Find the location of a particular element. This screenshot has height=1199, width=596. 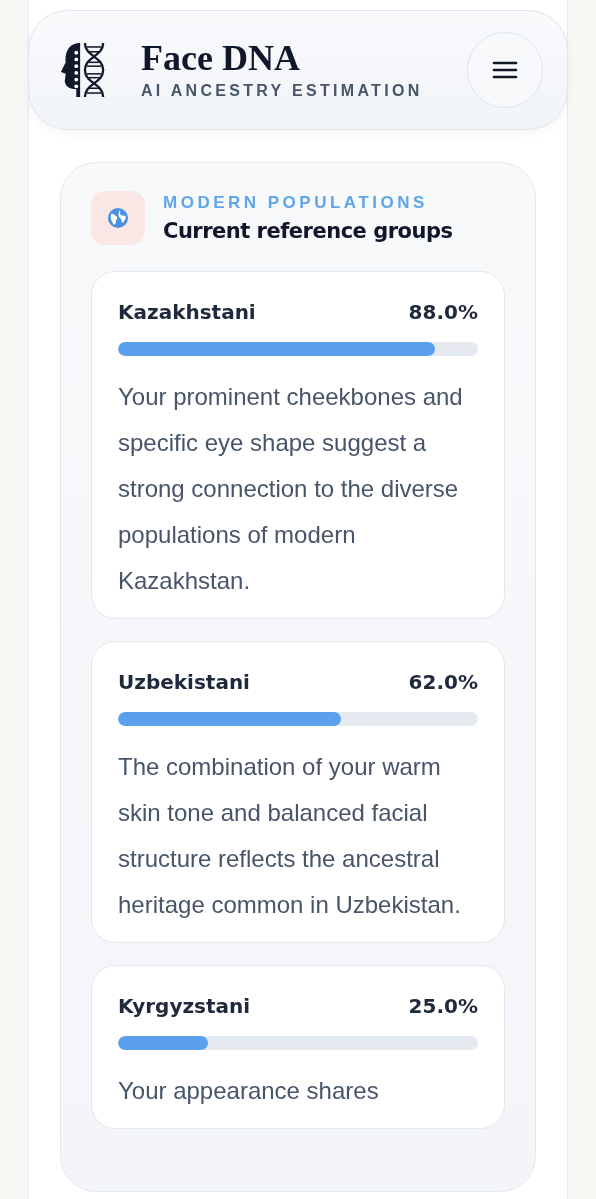

group-description: The combination of your warm skin tone and balanced facial structure reflects the ancestral heritage common in Uzbekistan. is located at coordinates (290, 836).